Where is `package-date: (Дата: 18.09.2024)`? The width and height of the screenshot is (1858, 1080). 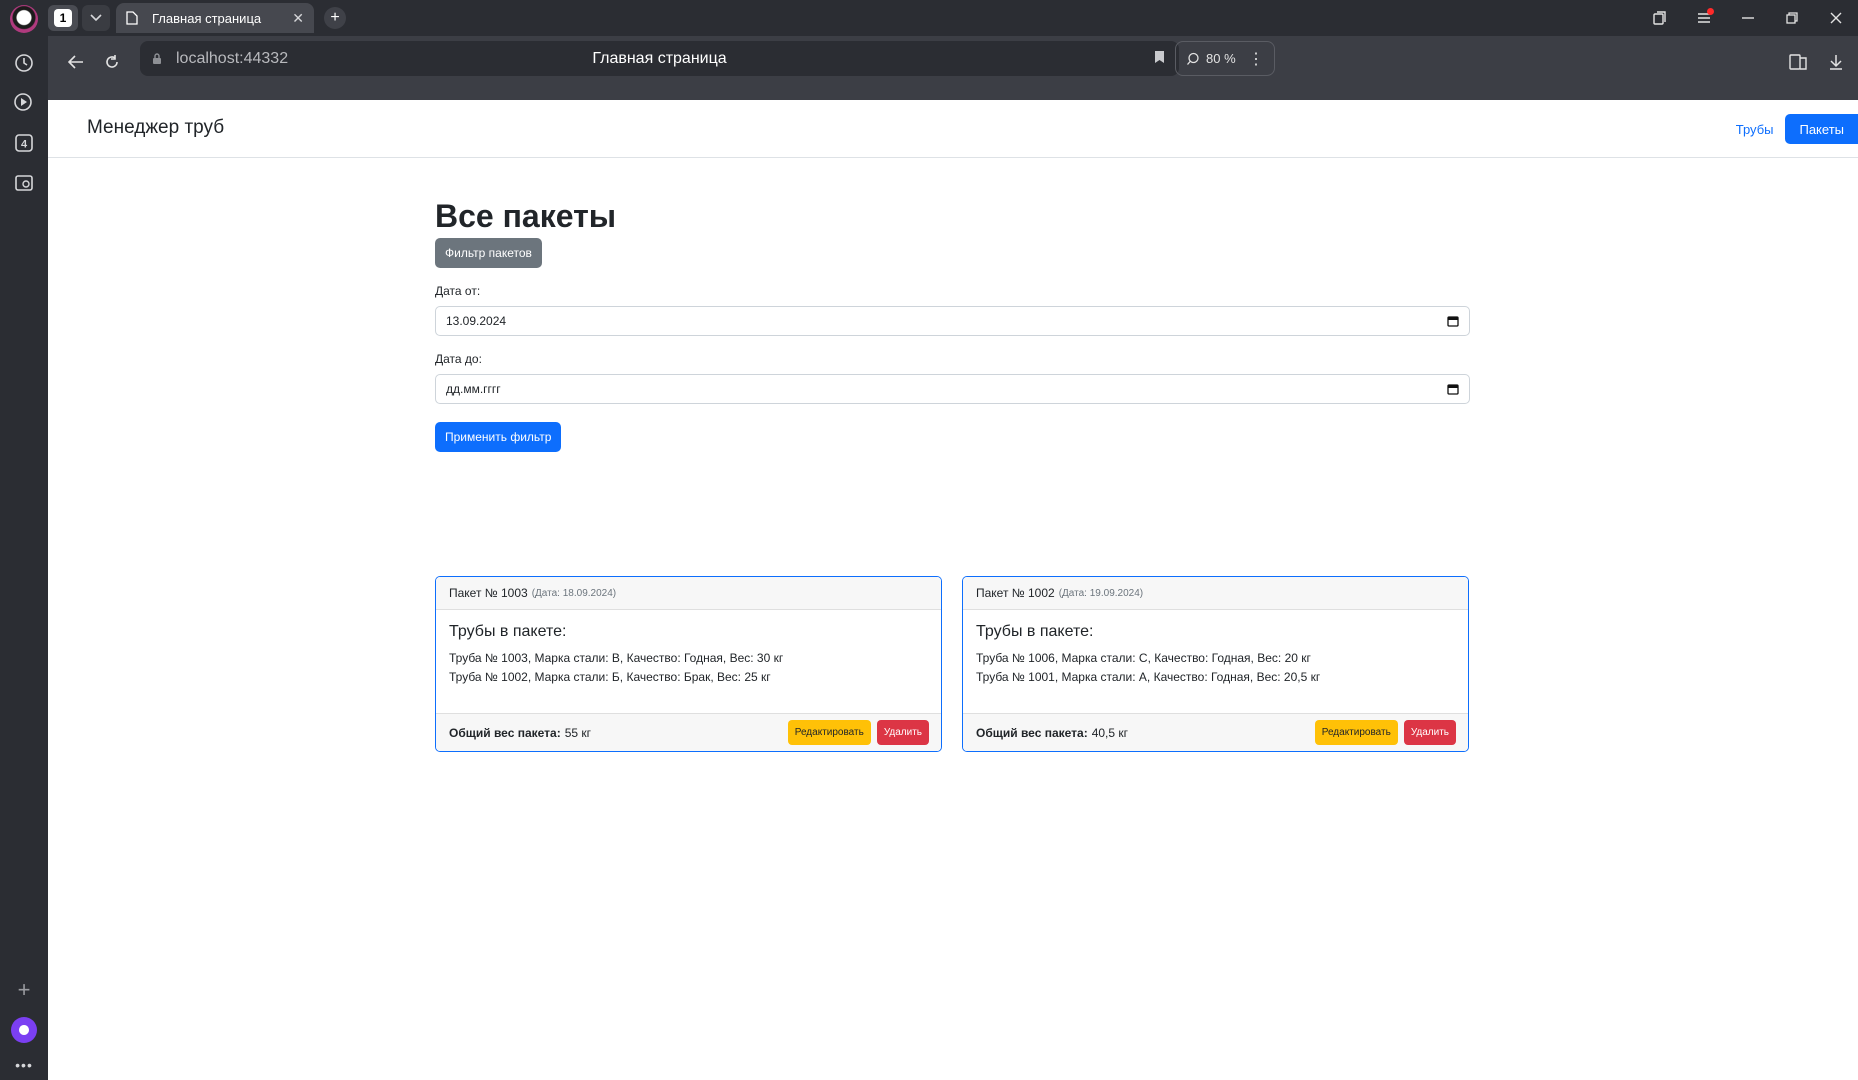 package-date: (Дата: 18.09.2024) is located at coordinates (574, 593).